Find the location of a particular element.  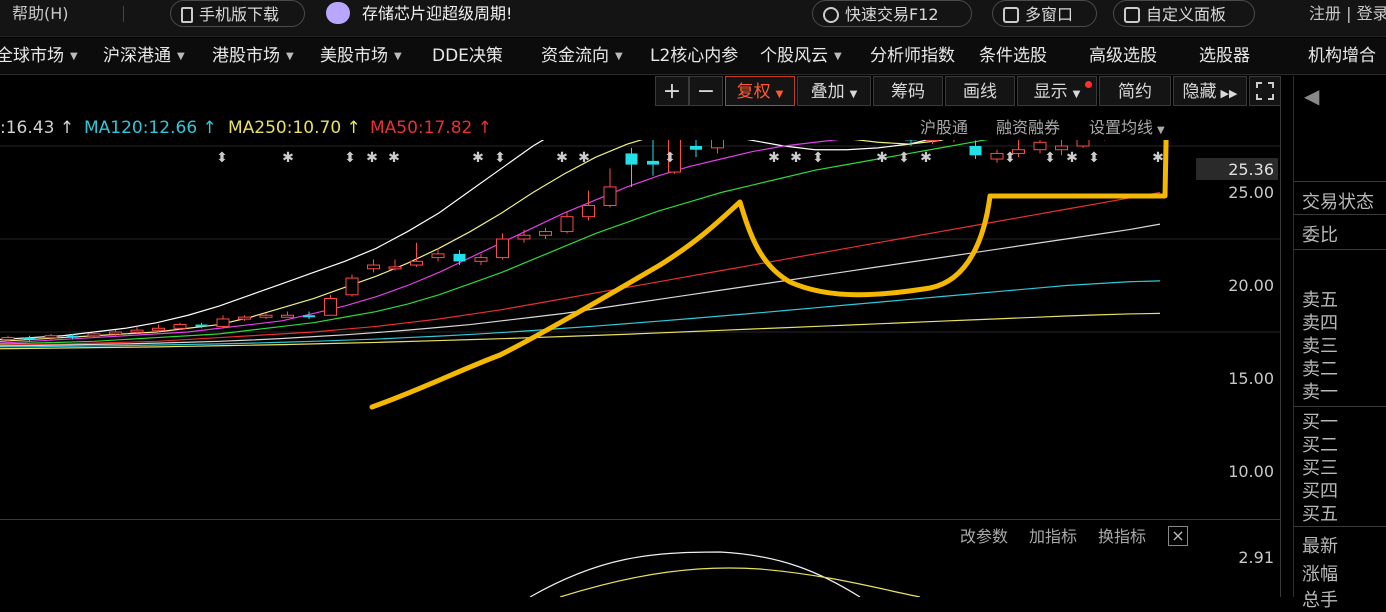

mobile-download-button: 手机版下载 is located at coordinates (237, 13).